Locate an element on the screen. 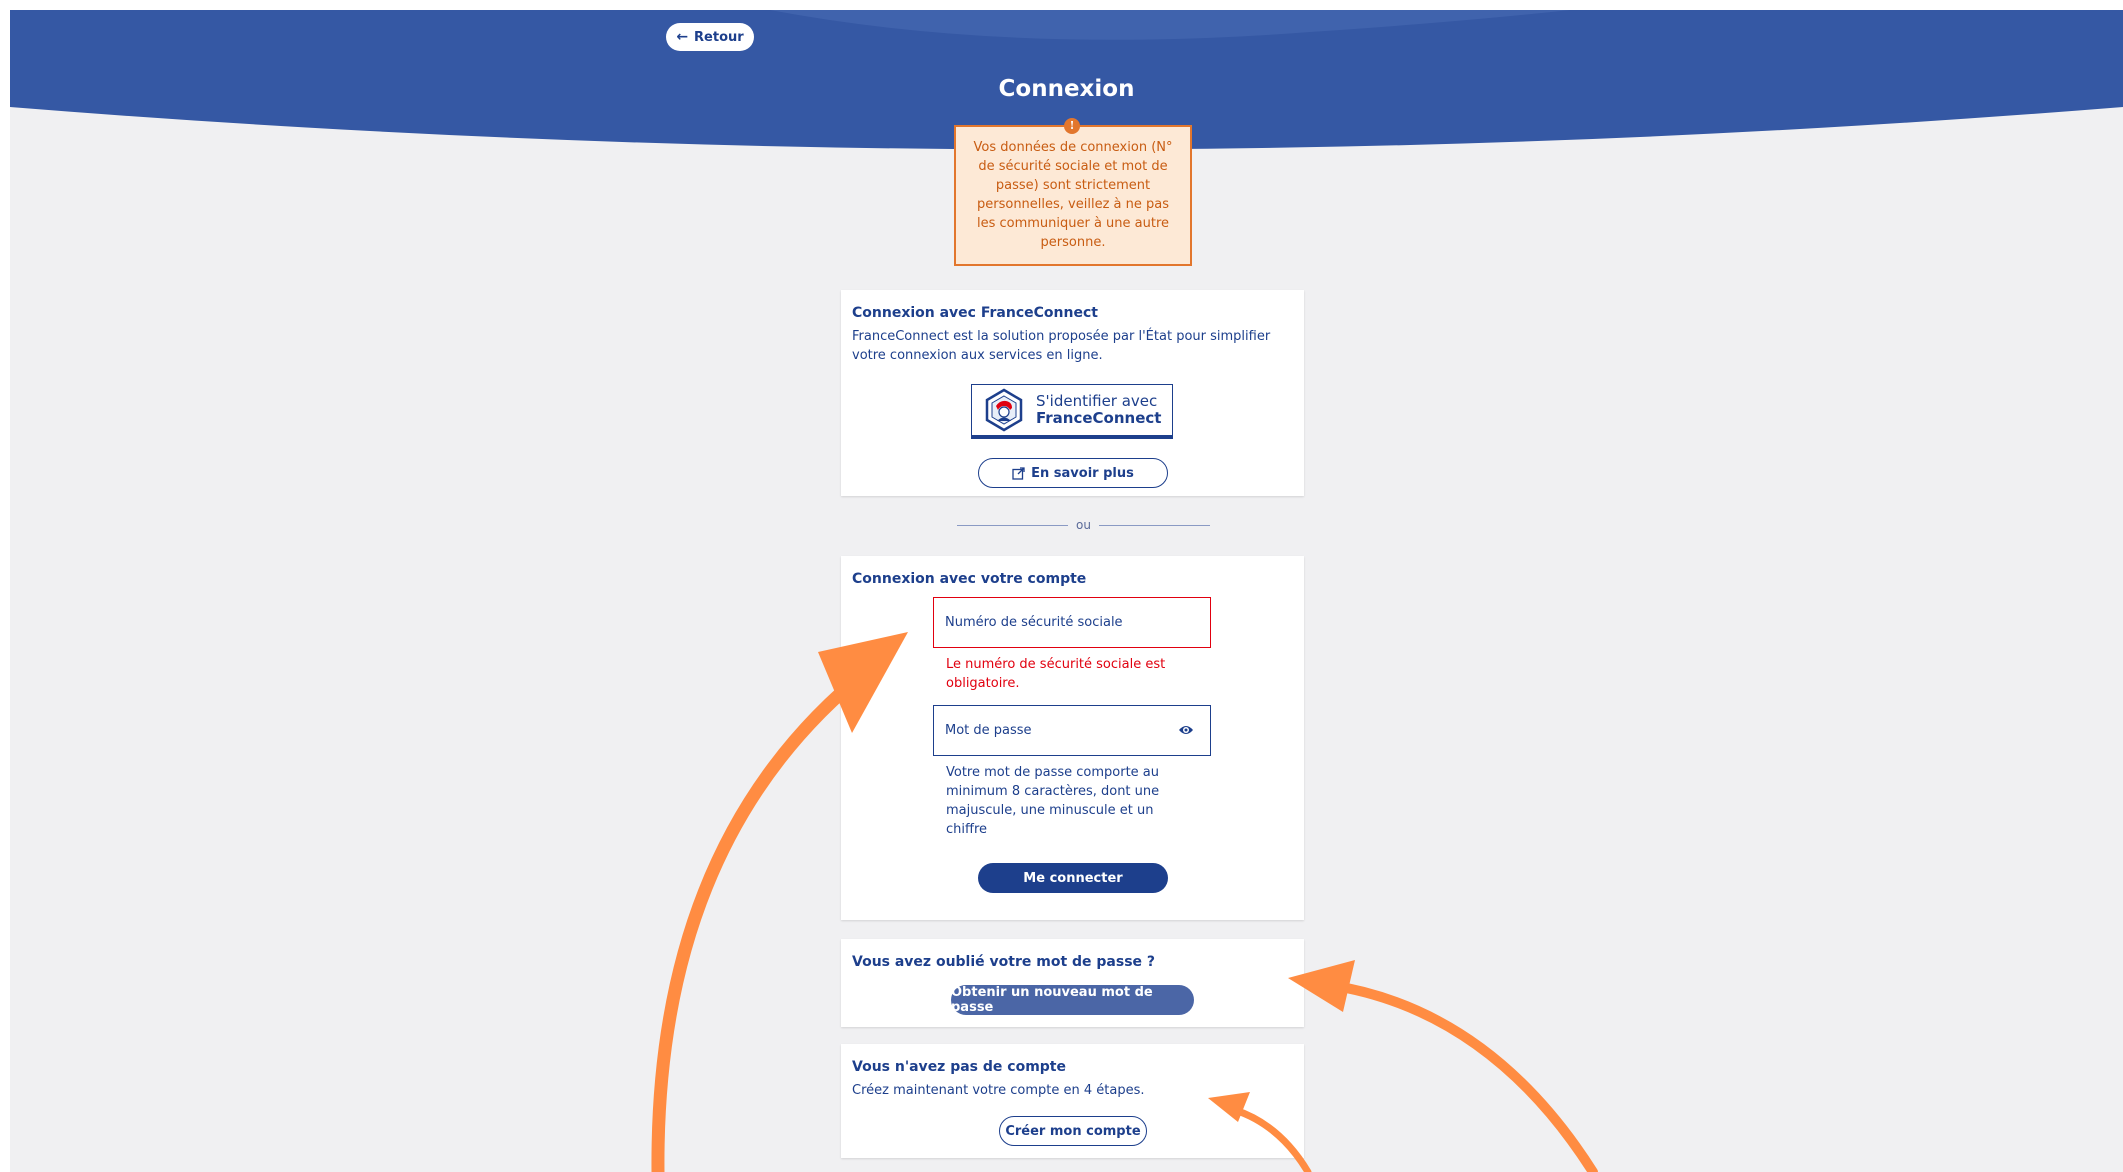 Image resolution: width=2123 pixels, height=1172 pixels. page-title: Connexion is located at coordinates (1066, 89).